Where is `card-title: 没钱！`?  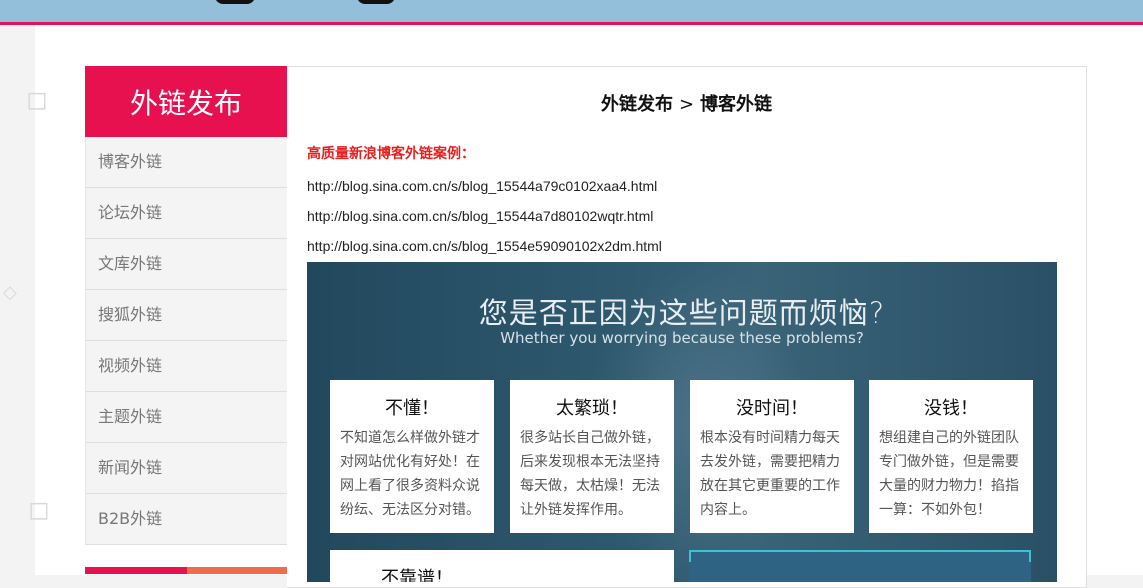
card-title: 没钱！ is located at coordinates (951, 408).